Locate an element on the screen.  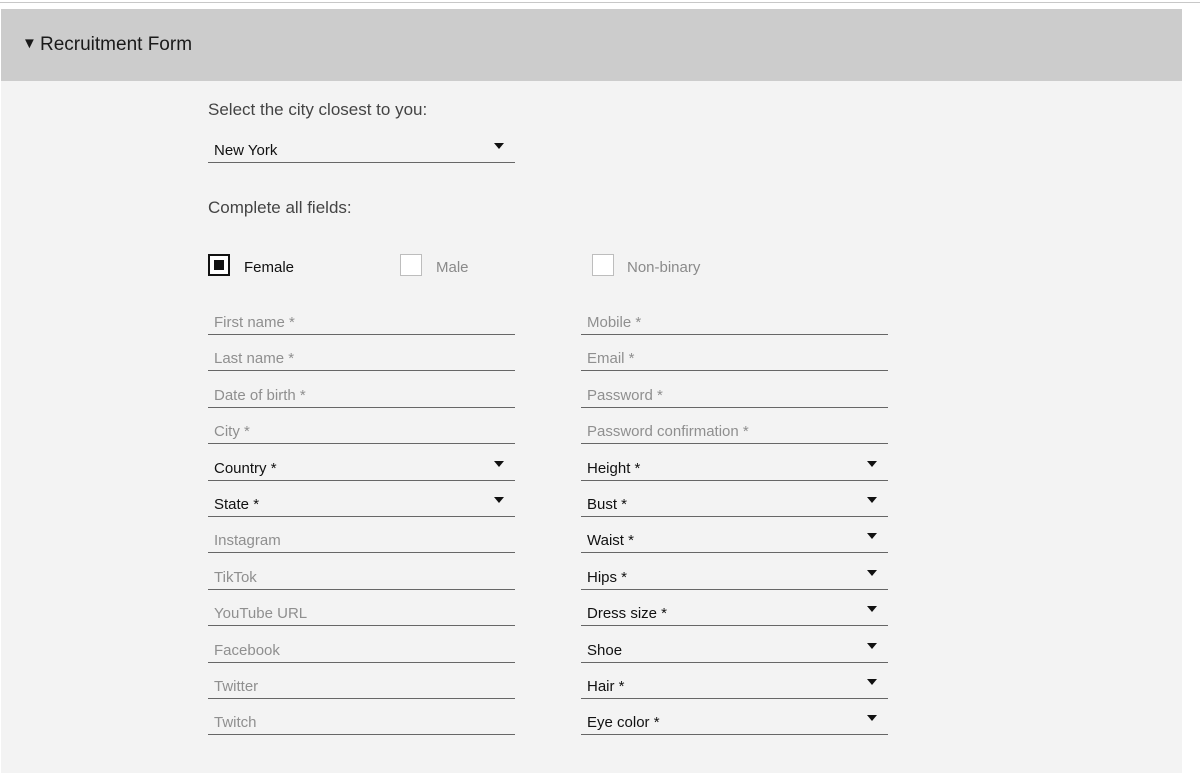
date-of-birth-field is located at coordinates (361, 394).